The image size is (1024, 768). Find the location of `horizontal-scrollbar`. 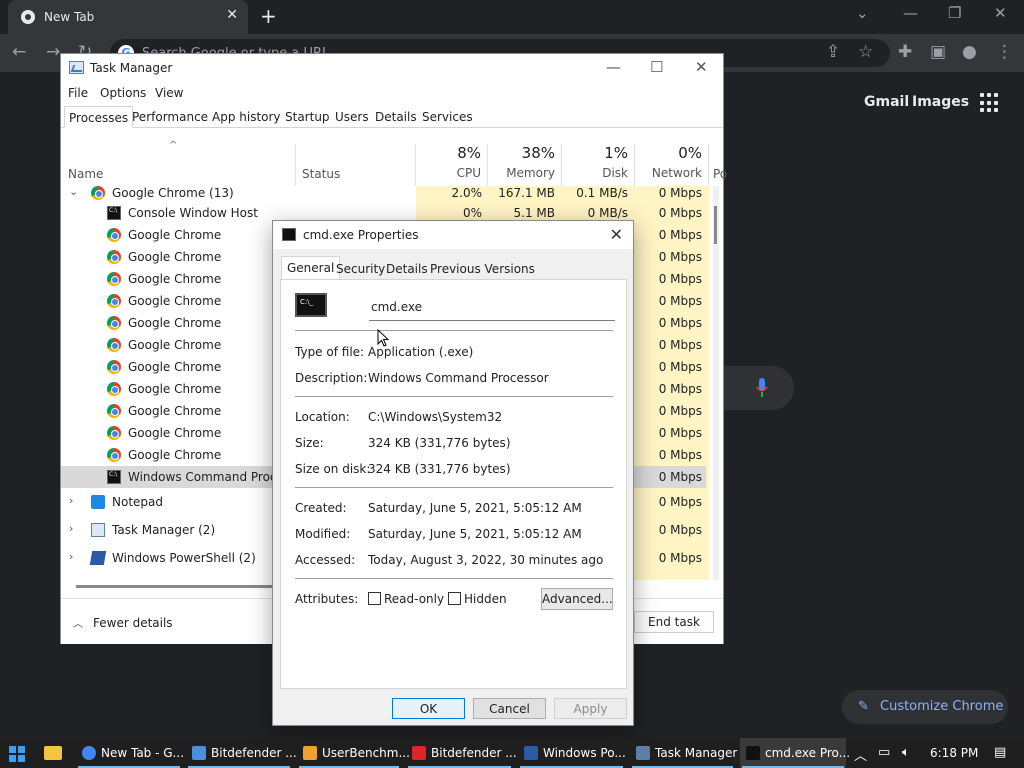

horizontal-scrollbar is located at coordinates (176, 586).